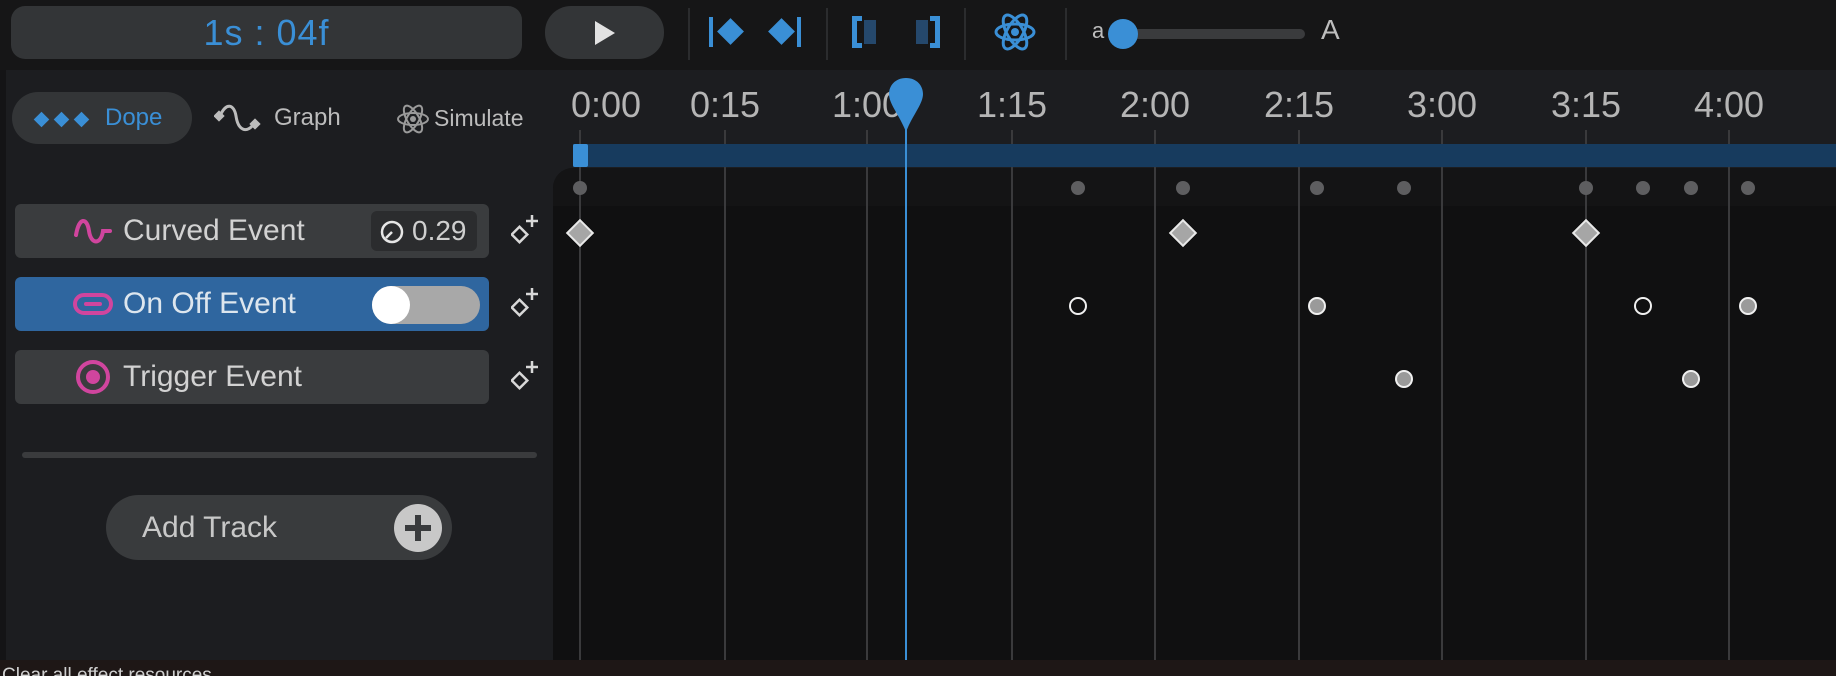 The width and height of the screenshot is (1836, 676). I want to click on track-trigger-event: Trigger Event, so click(252, 377).